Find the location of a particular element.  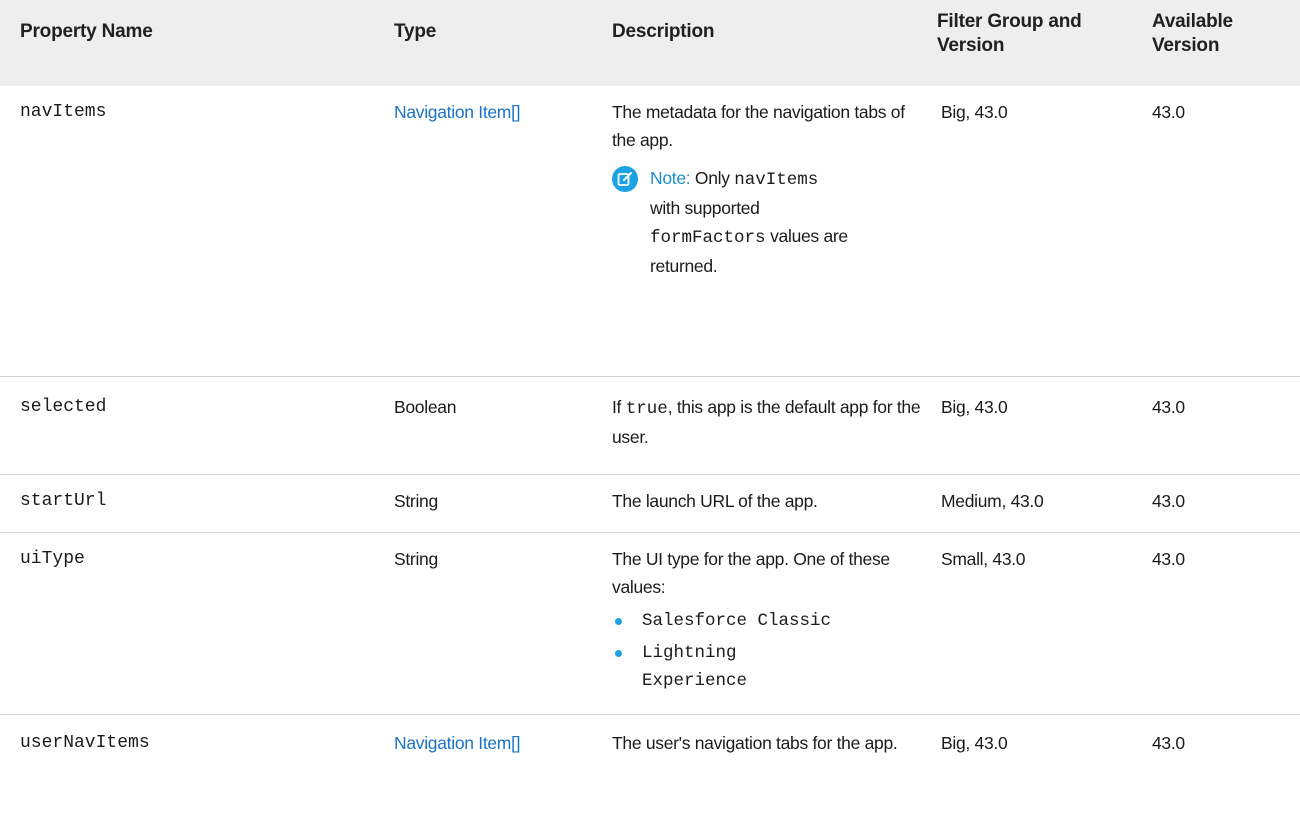

filter-group: Medium, 43.0 is located at coordinates (992, 501).